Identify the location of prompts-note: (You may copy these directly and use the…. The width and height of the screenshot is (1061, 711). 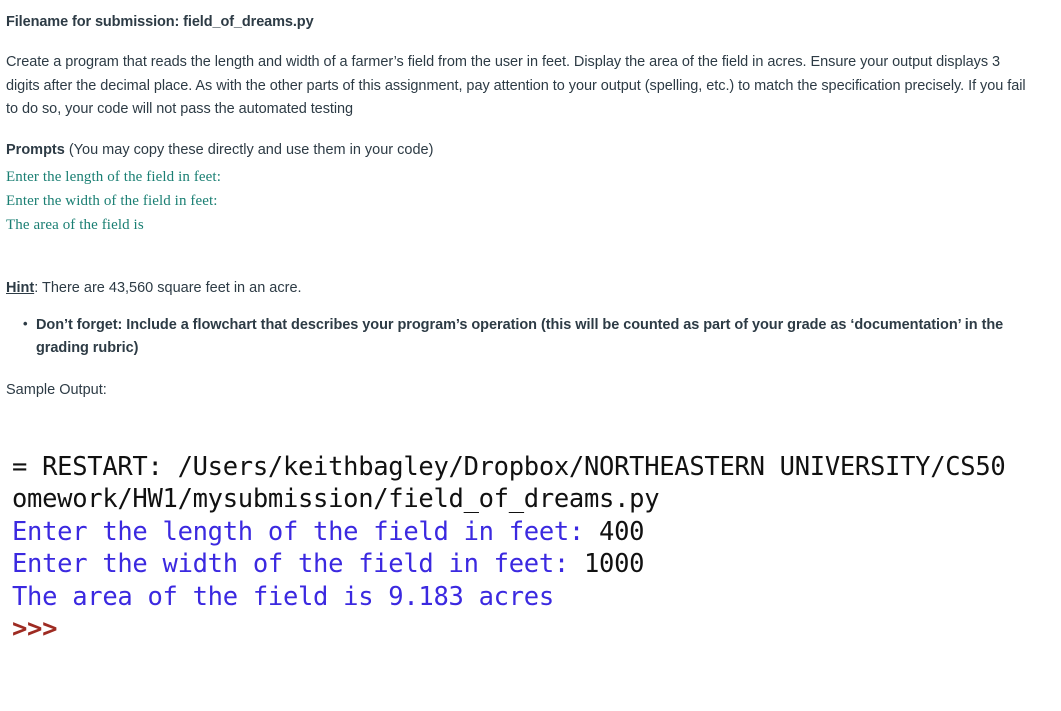
(249, 150).